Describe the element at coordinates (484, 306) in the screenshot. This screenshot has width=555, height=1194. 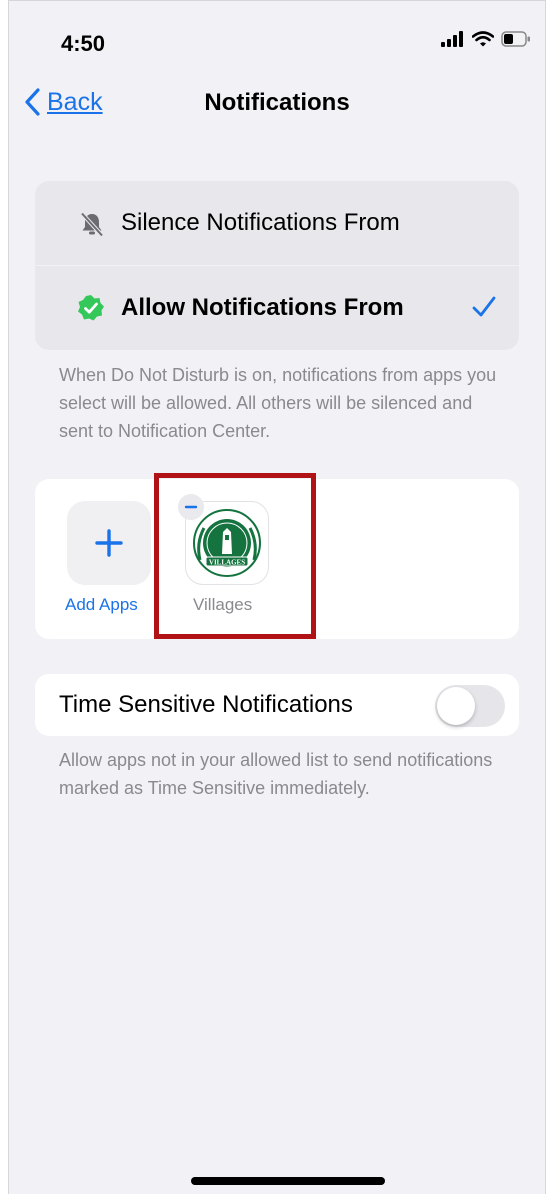
I see `checkmark-icon` at that location.